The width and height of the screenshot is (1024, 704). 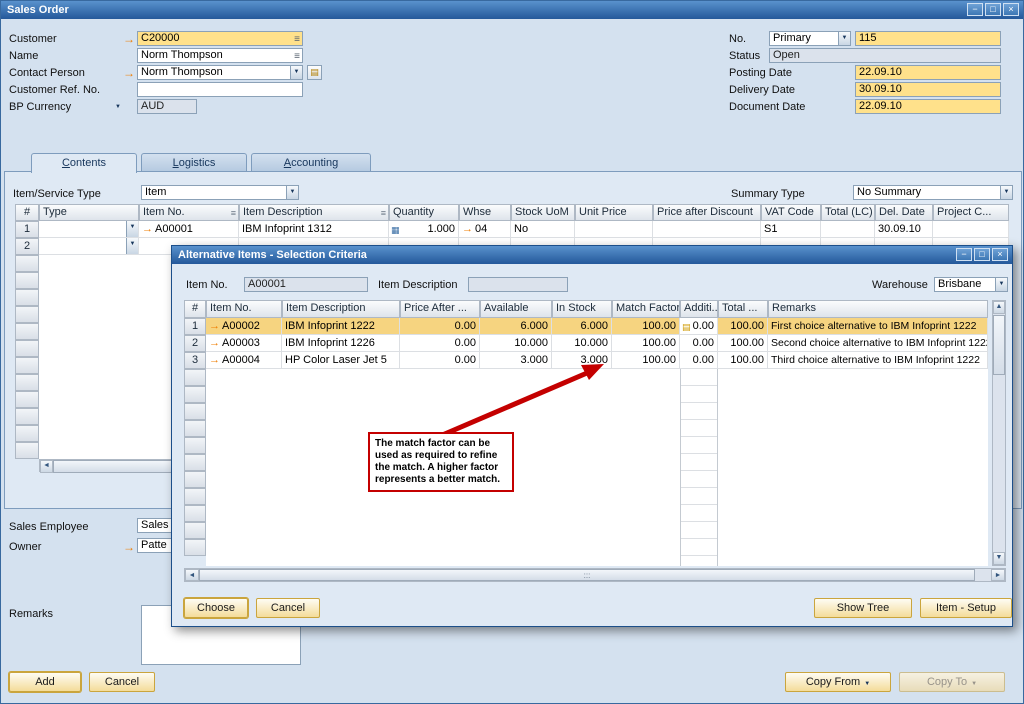 I want to click on in-stock-cell: 10.000, so click(x=582, y=343).